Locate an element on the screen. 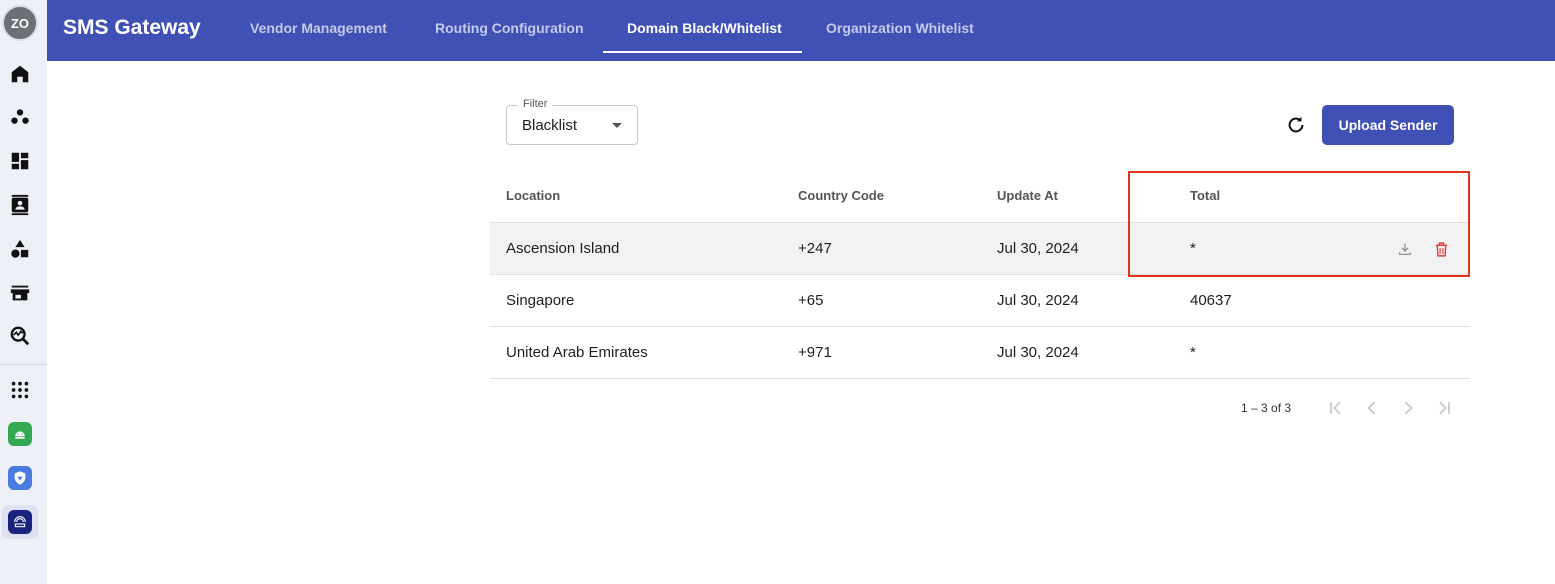 The width and height of the screenshot is (1555, 584). app-title: SMS Gateway is located at coordinates (132, 27).